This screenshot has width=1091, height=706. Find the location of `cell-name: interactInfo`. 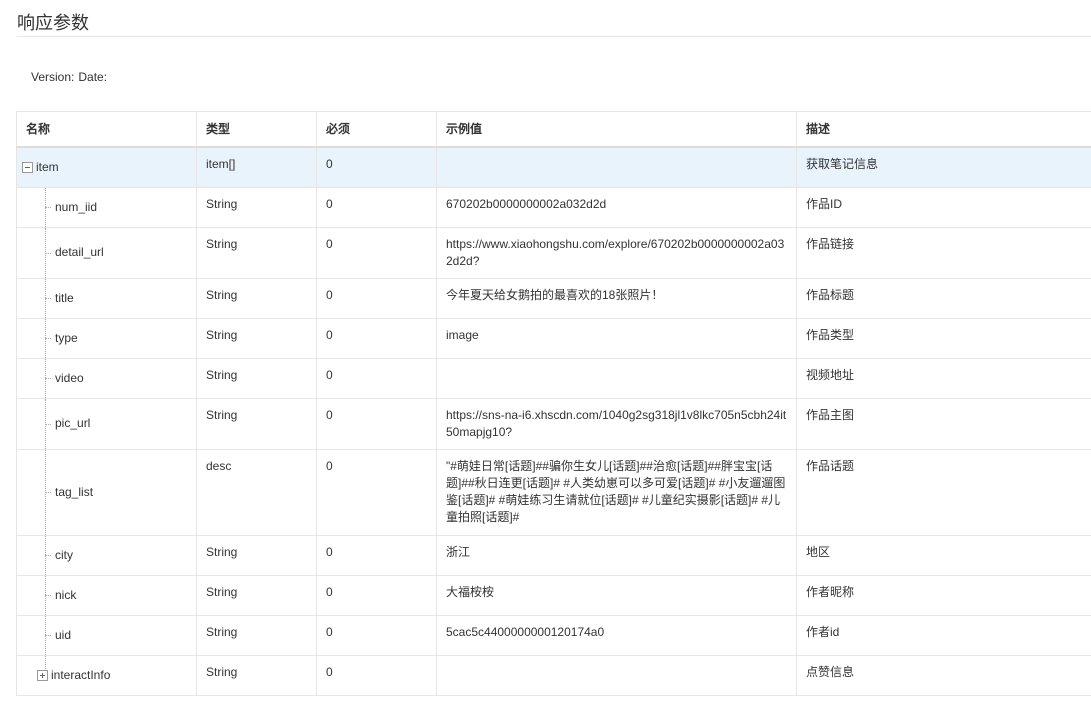

cell-name: interactInfo is located at coordinates (106, 675).